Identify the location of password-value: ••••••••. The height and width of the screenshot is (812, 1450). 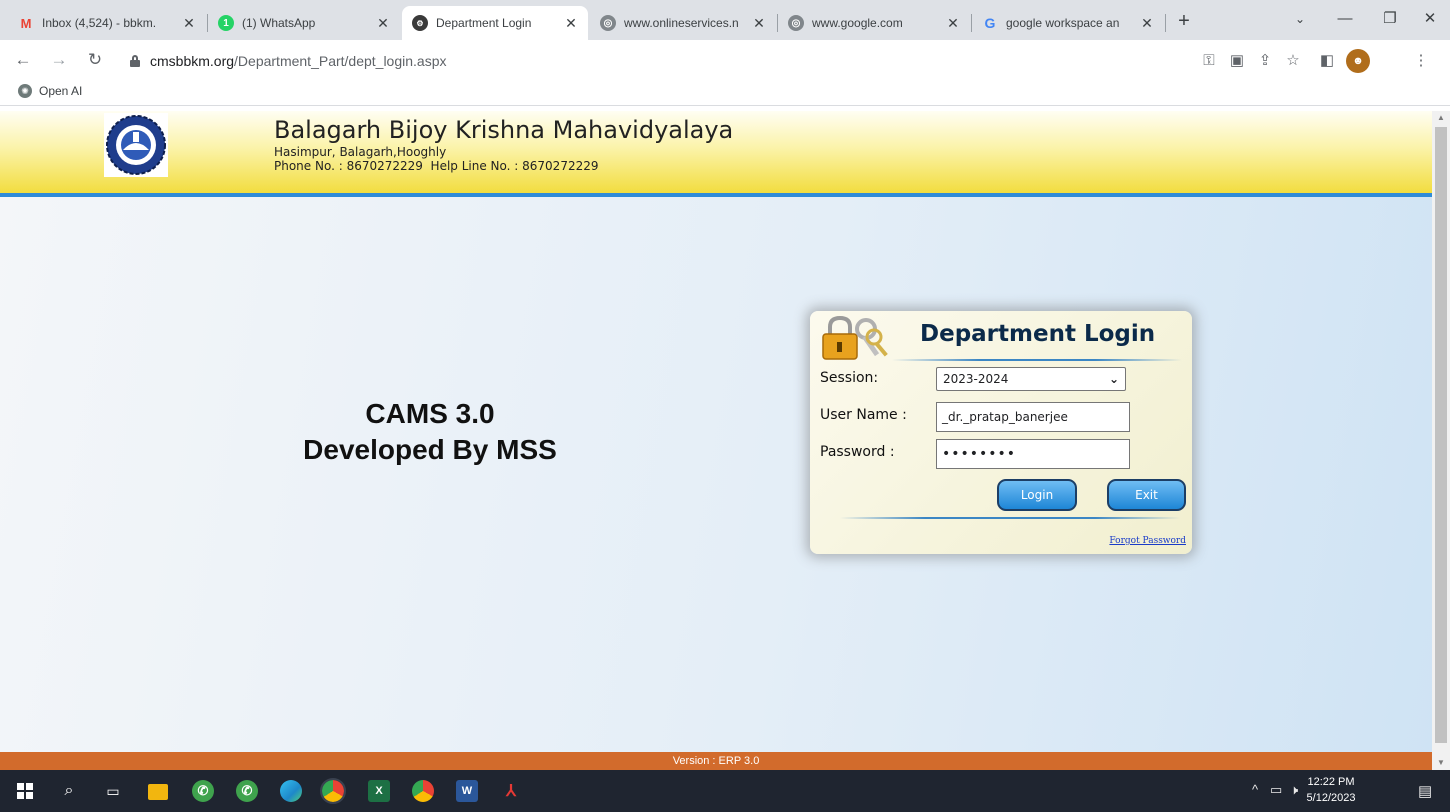
(979, 454).